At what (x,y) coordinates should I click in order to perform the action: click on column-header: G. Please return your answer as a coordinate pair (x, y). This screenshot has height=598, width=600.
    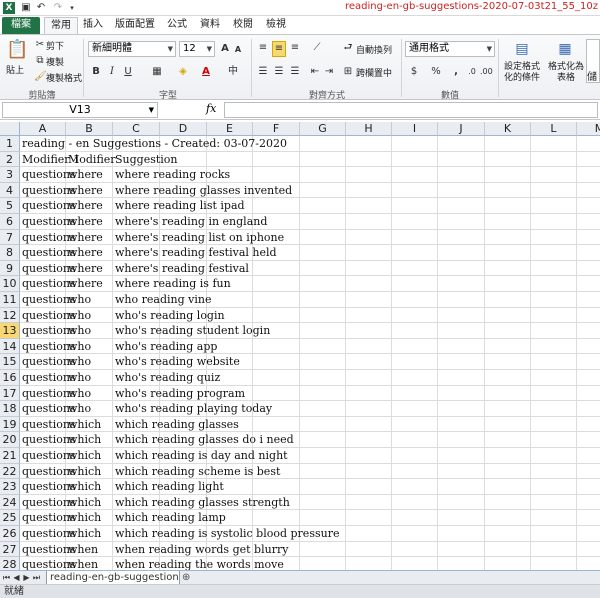
    Looking at the image, I should click on (323, 129).